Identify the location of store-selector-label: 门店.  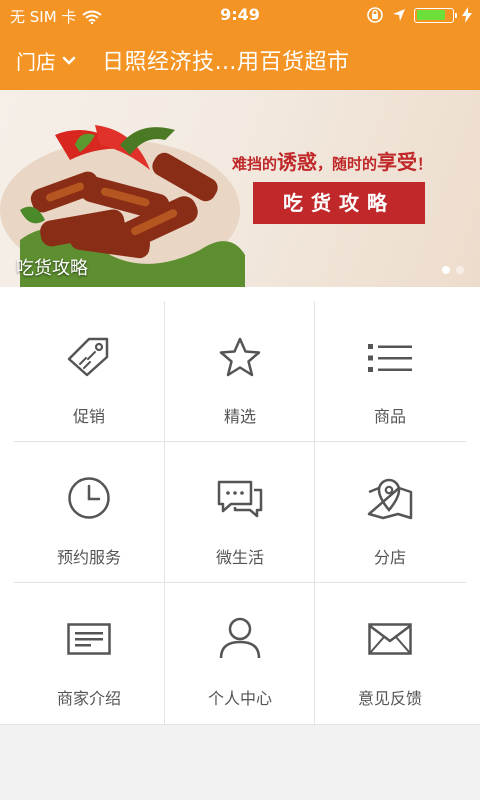
(36, 62).